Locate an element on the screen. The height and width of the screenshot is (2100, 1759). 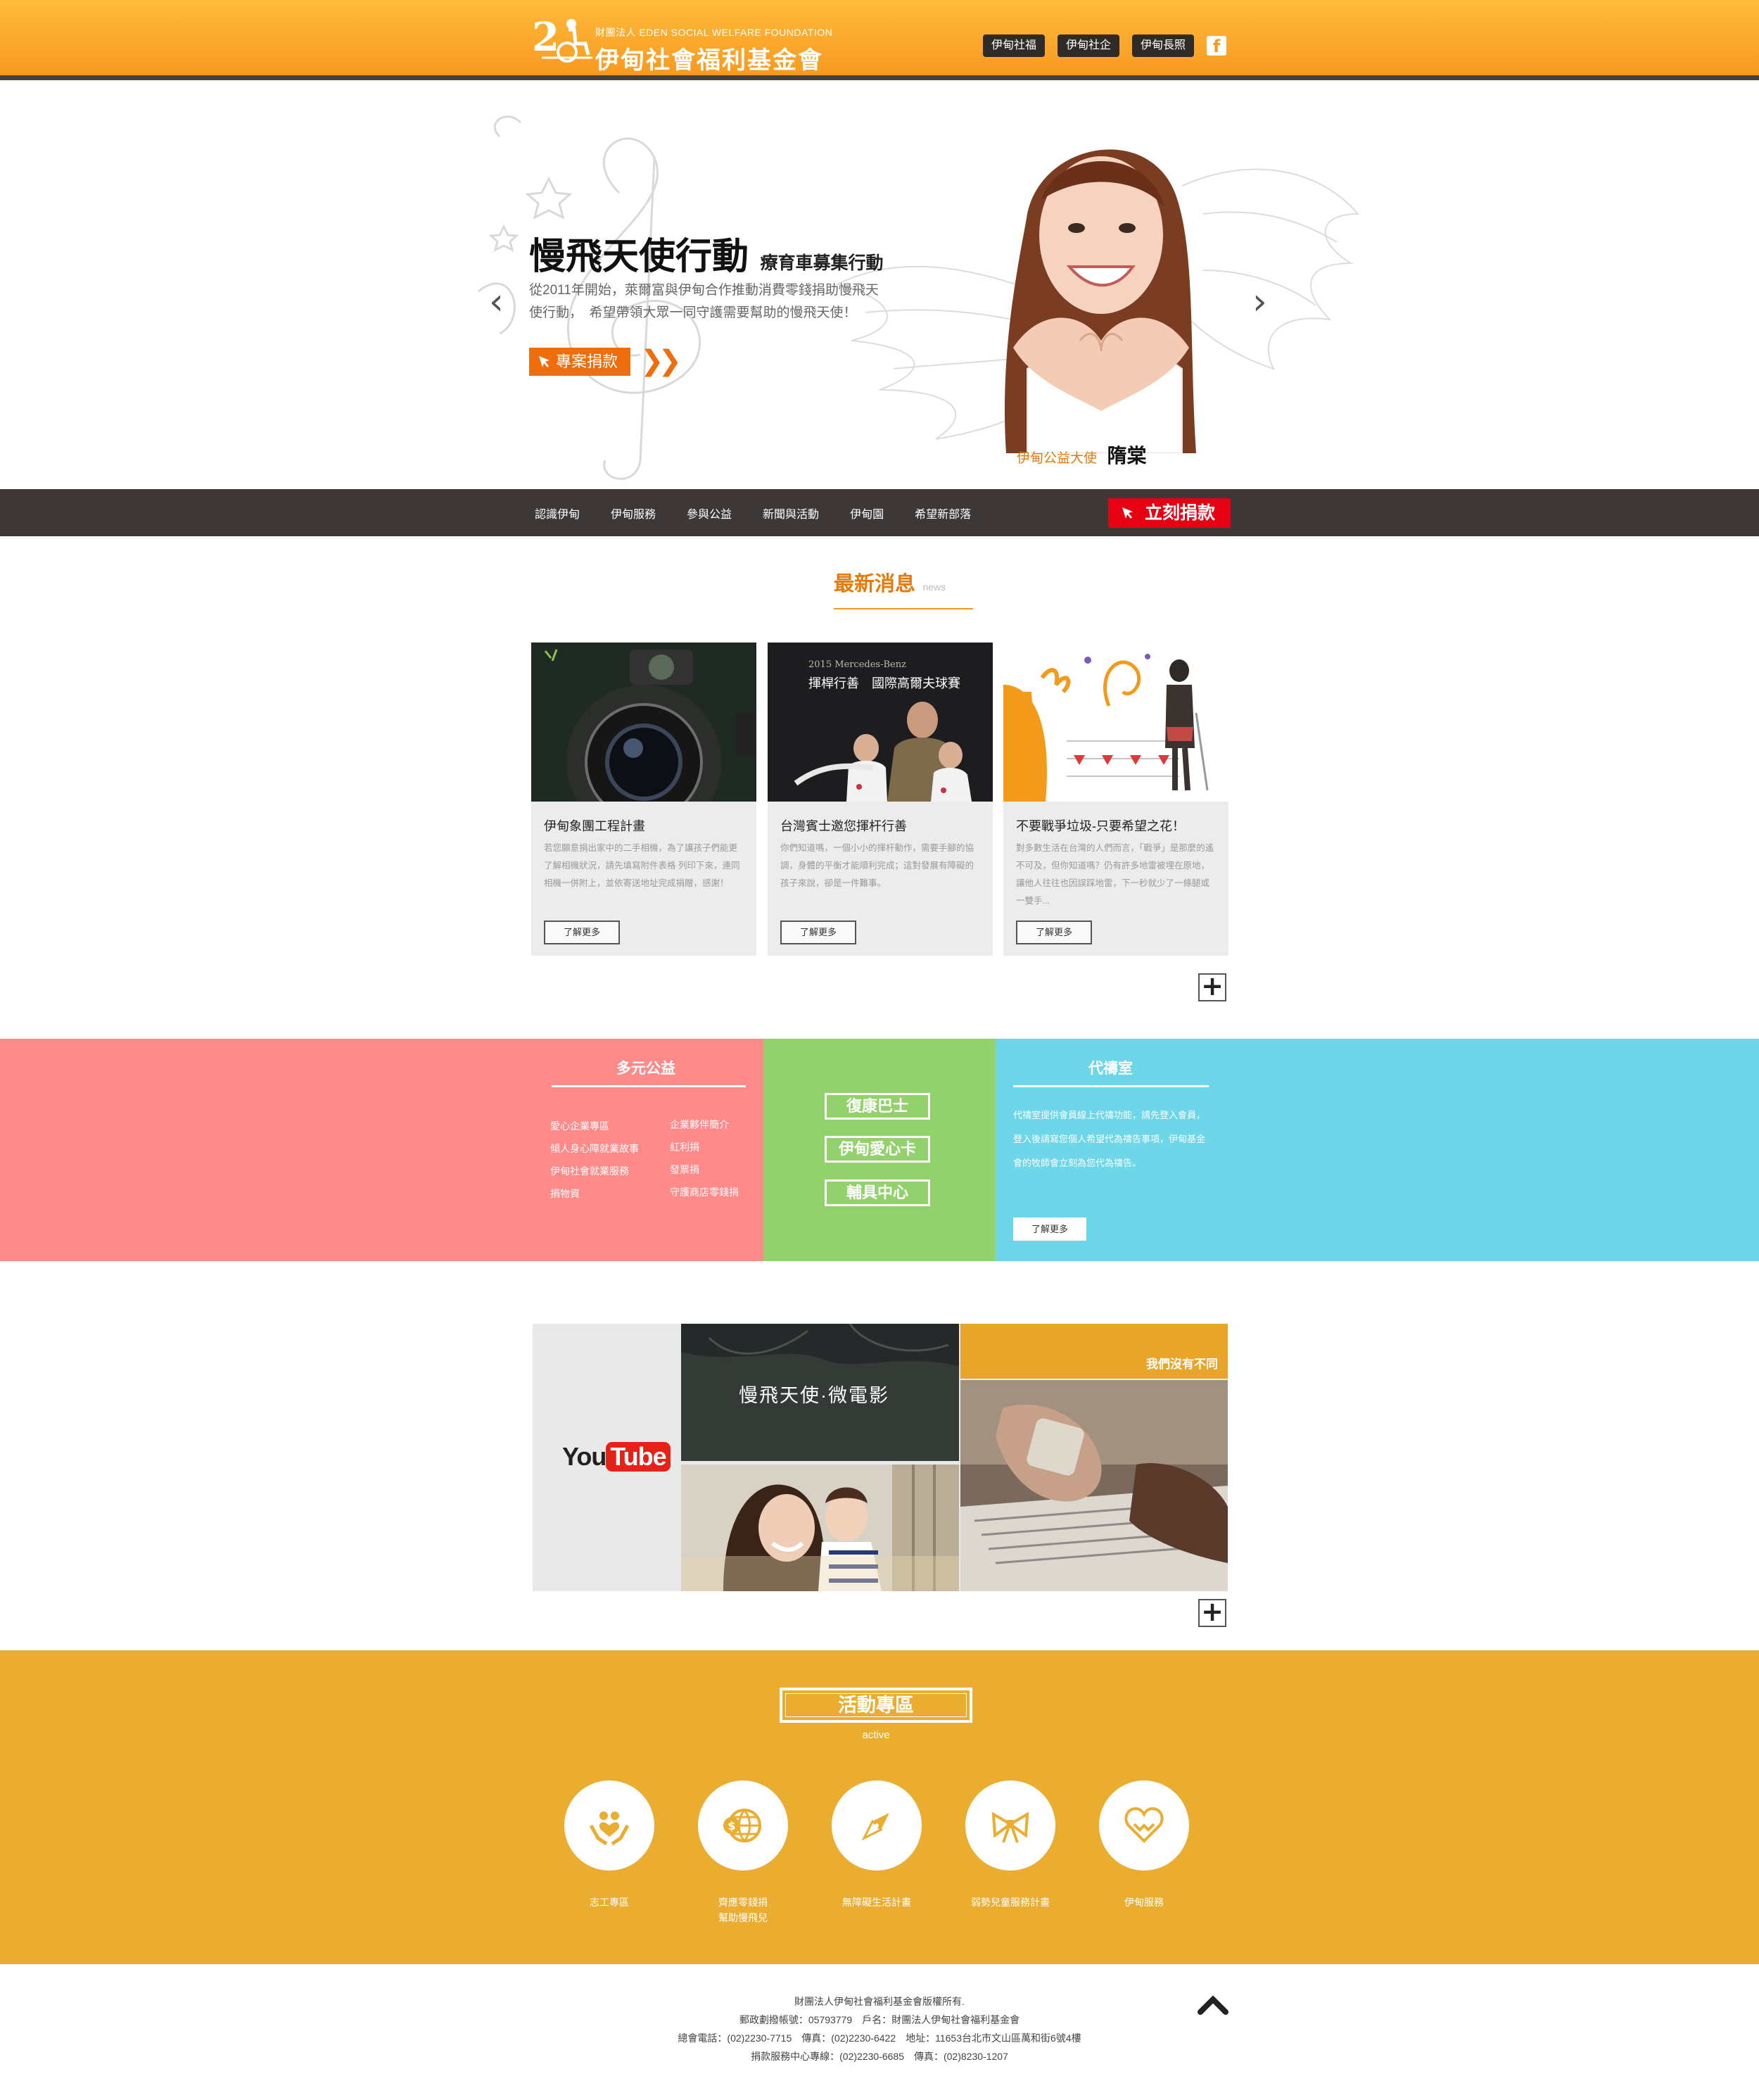
news-card-title: 伊甸象團工程計畫 is located at coordinates (594, 826).